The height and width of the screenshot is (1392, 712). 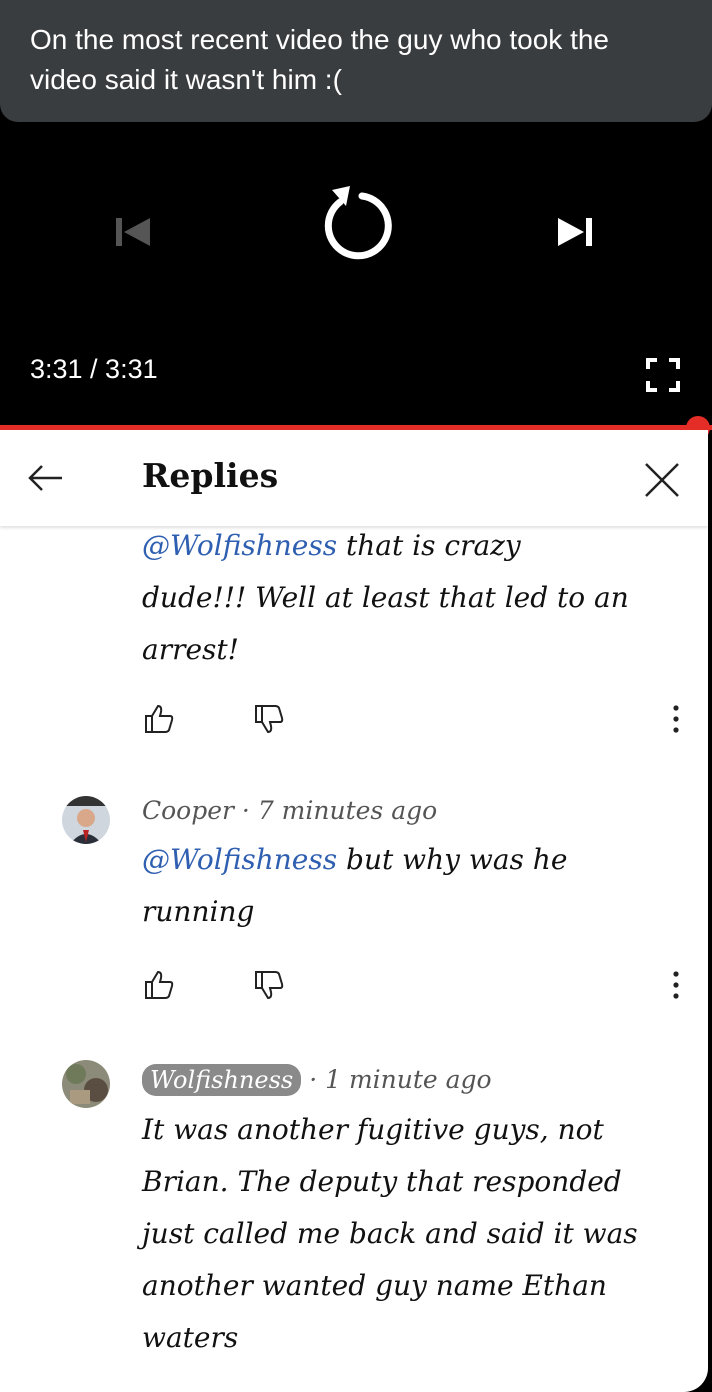 I want to click on panel-title: Replies, so click(x=210, y=475).